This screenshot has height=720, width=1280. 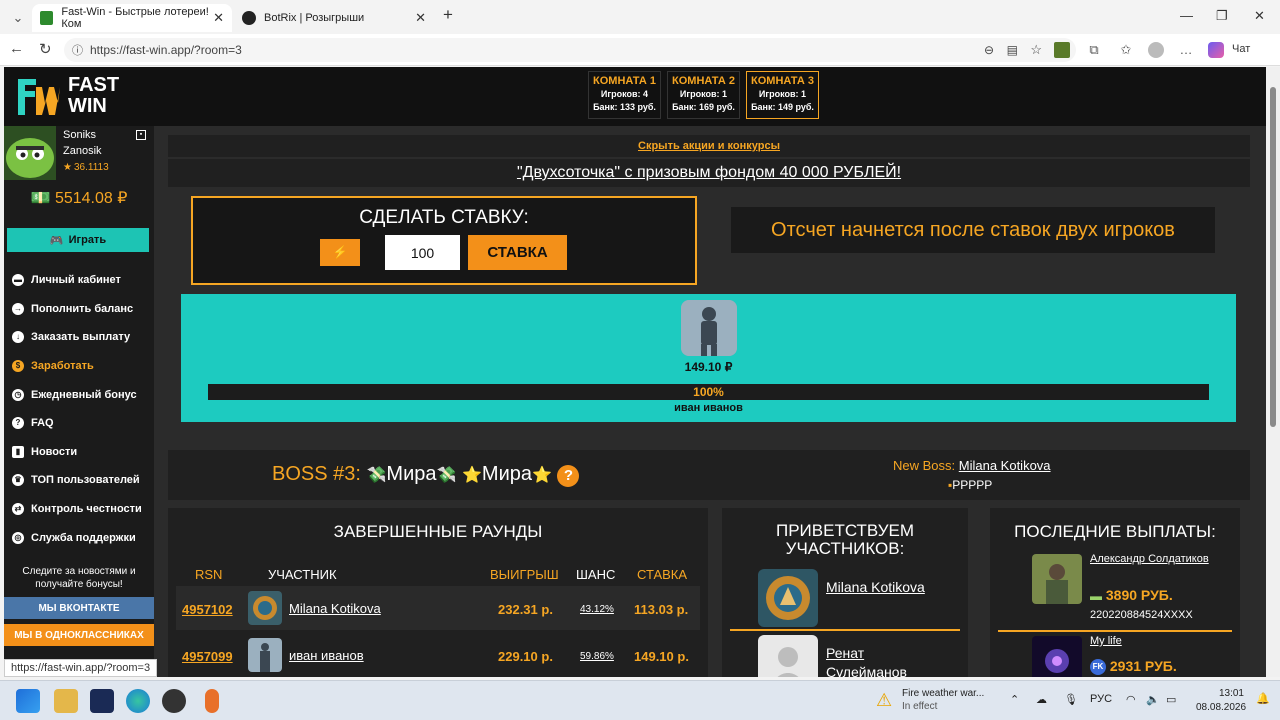 I want to click on logout-icon: ▪, so click(x=141, y=135).